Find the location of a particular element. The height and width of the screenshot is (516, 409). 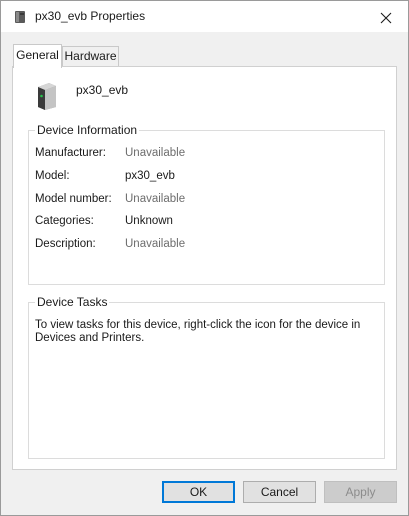

manufacturer-label: Manufacturer: is located at coordinates (70, 153).